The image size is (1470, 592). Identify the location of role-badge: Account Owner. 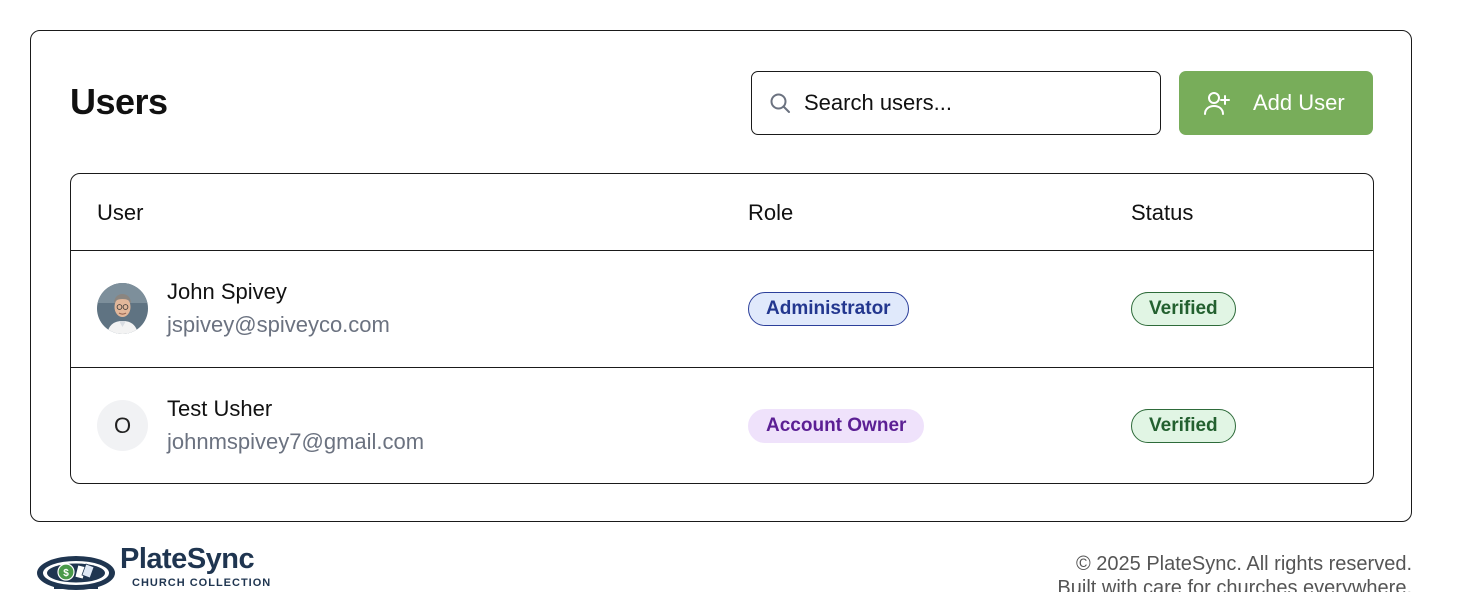
(836, 426).